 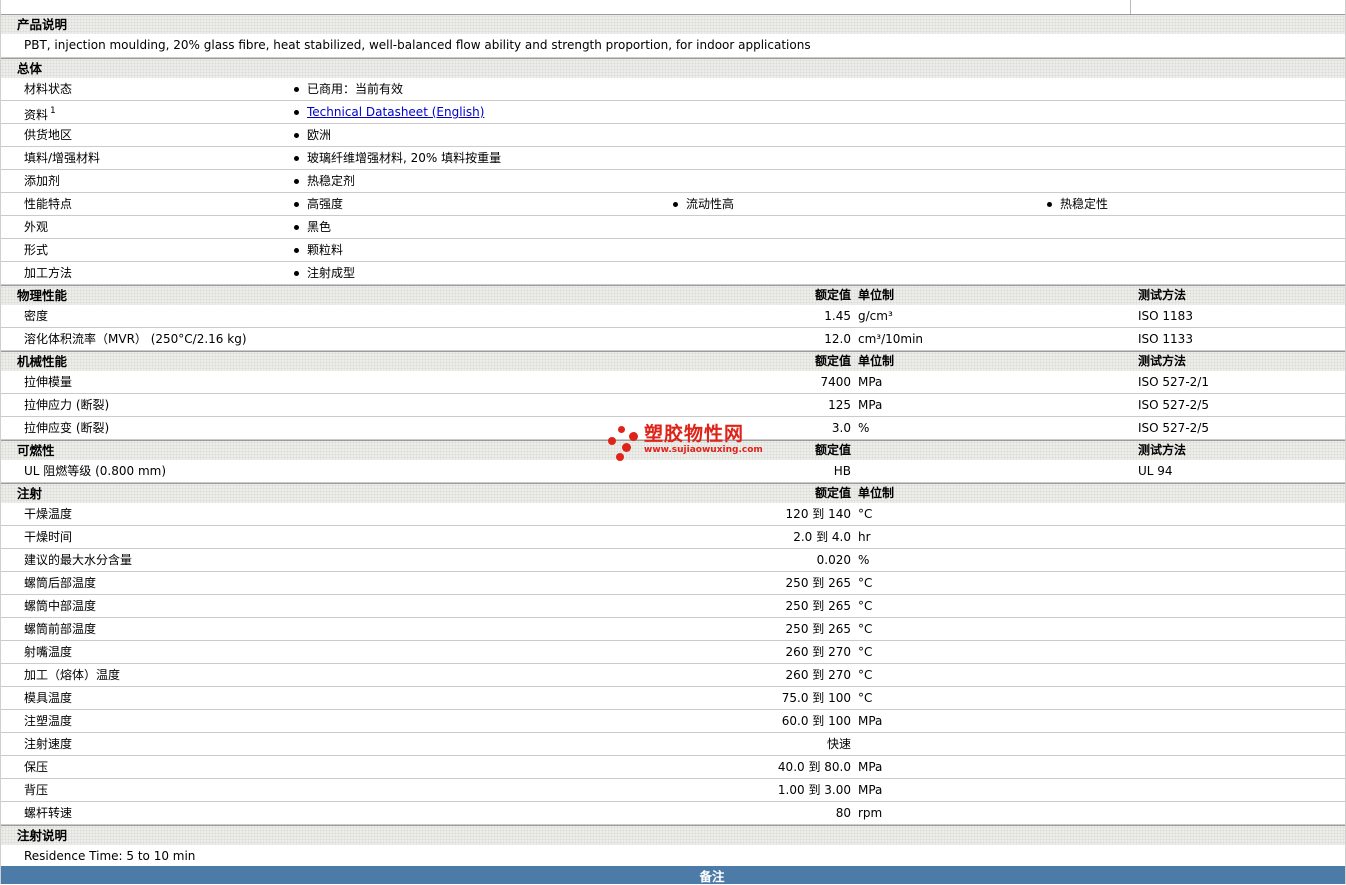 I want to click on logo-site-url: www.sujiaowuxing.com, so click(x=703, y=450).